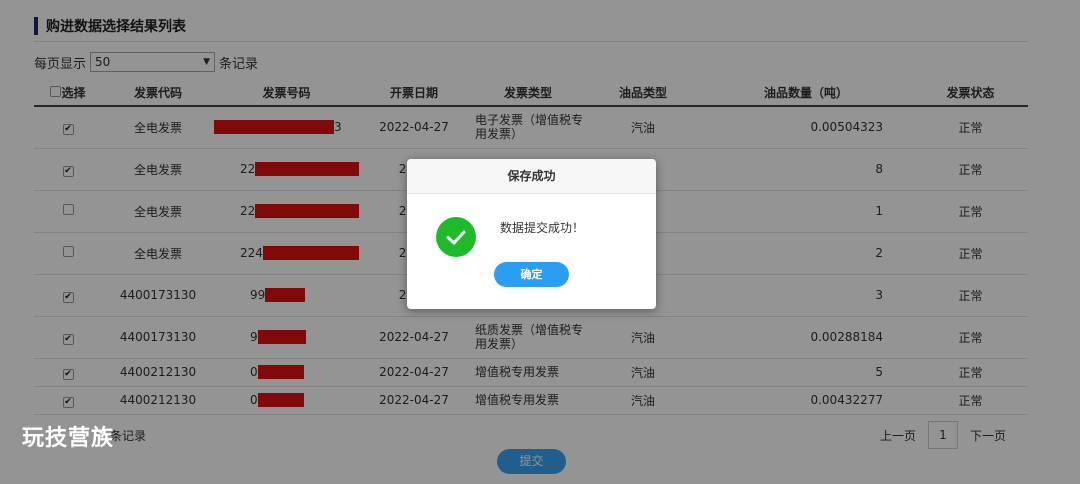 The height and width of the screenshot is (484, 1080). What do you see at coordinates (531, 176) in the screenshot?
I see `dialog-title: 保存成功` at bounding box center [531, 176].